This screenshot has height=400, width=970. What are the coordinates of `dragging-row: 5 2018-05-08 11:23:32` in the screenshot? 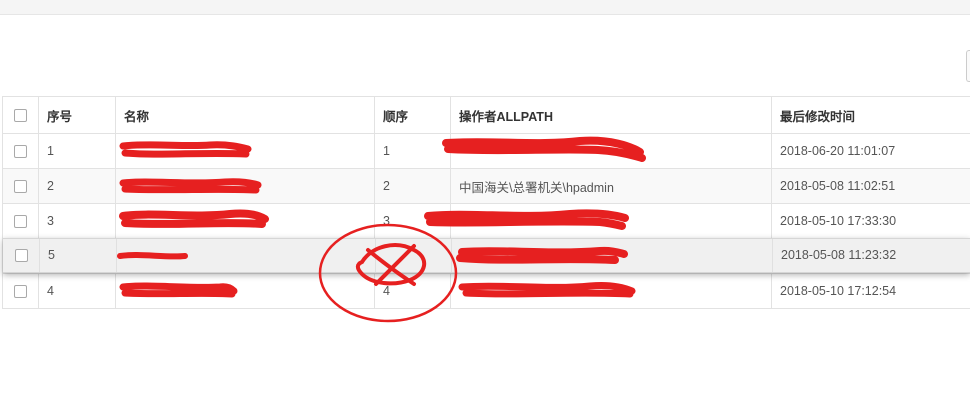 It's located at (486, 255).